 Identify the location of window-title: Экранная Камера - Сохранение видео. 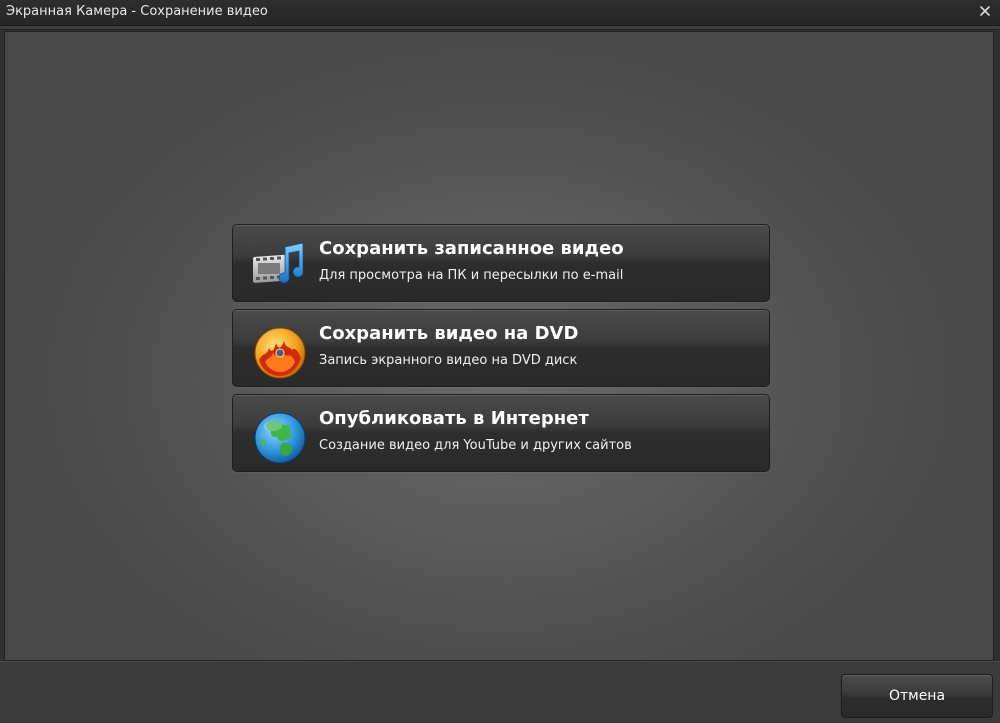
(137, 11).